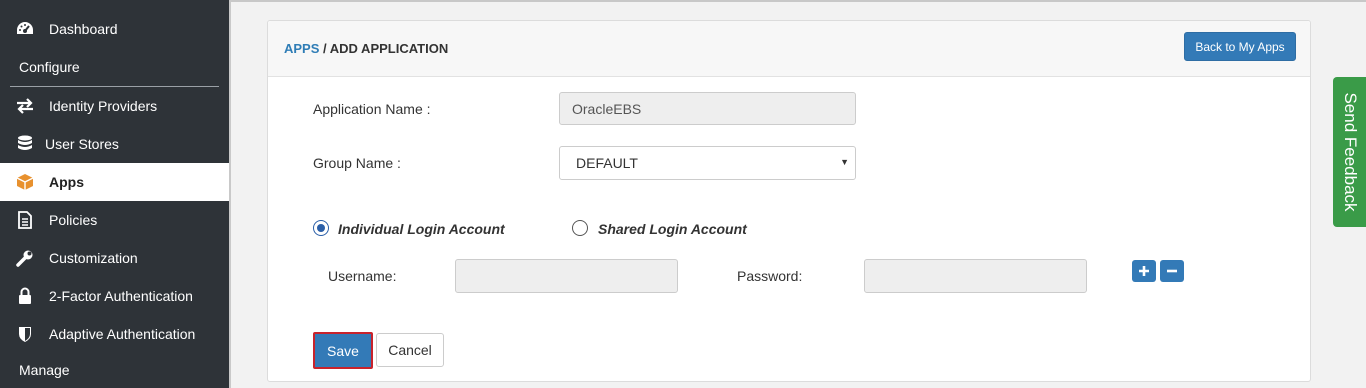  I want to click on breadcrumb-current: ADD APPLICATION, so click(389, 48).